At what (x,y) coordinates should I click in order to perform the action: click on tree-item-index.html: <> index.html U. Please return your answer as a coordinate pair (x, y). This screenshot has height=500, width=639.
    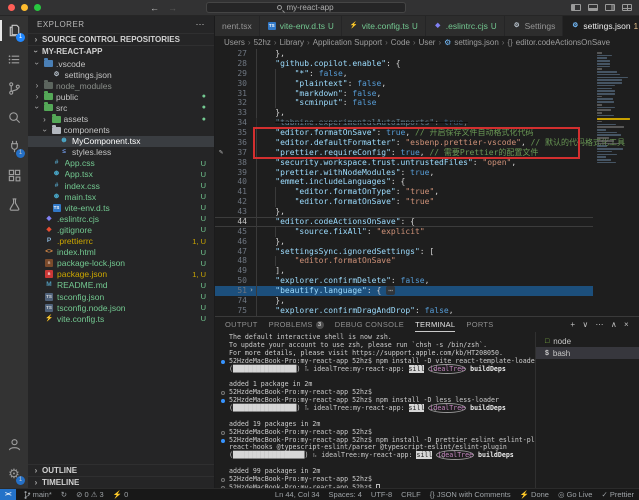
    Looking at the image, I should click on (121, 252).